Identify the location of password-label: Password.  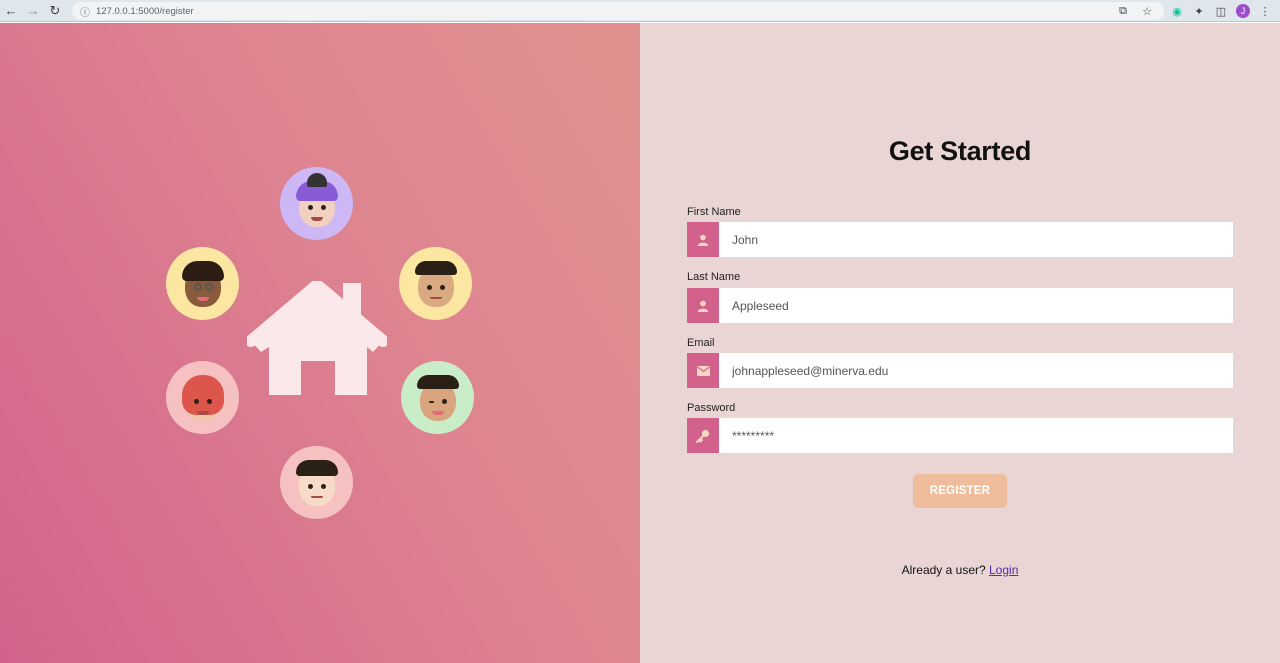
(711, 408).